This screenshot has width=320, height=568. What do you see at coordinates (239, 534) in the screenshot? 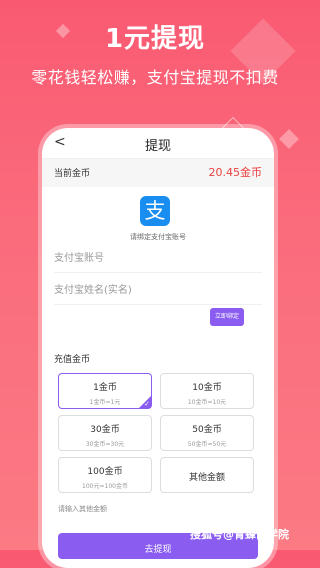
I see `watermark: 搜狐号@青蜂商学院` at bounding box center [239, 534].